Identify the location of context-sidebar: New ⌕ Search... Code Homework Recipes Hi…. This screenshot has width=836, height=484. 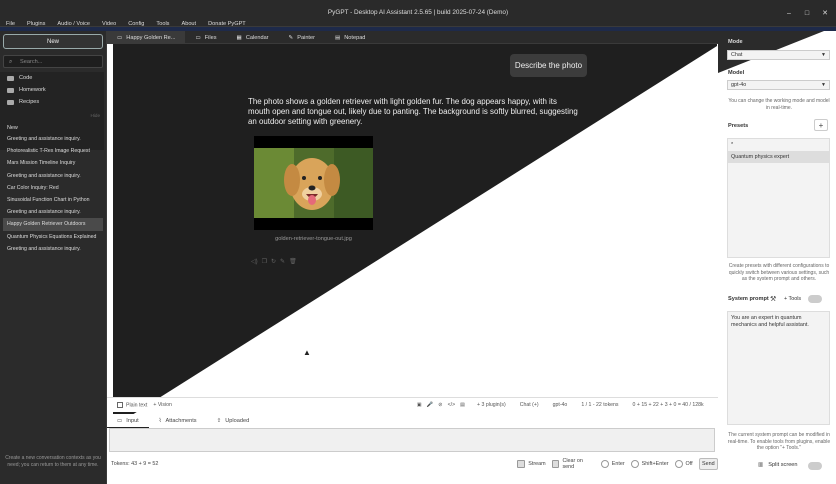
(53, 257).